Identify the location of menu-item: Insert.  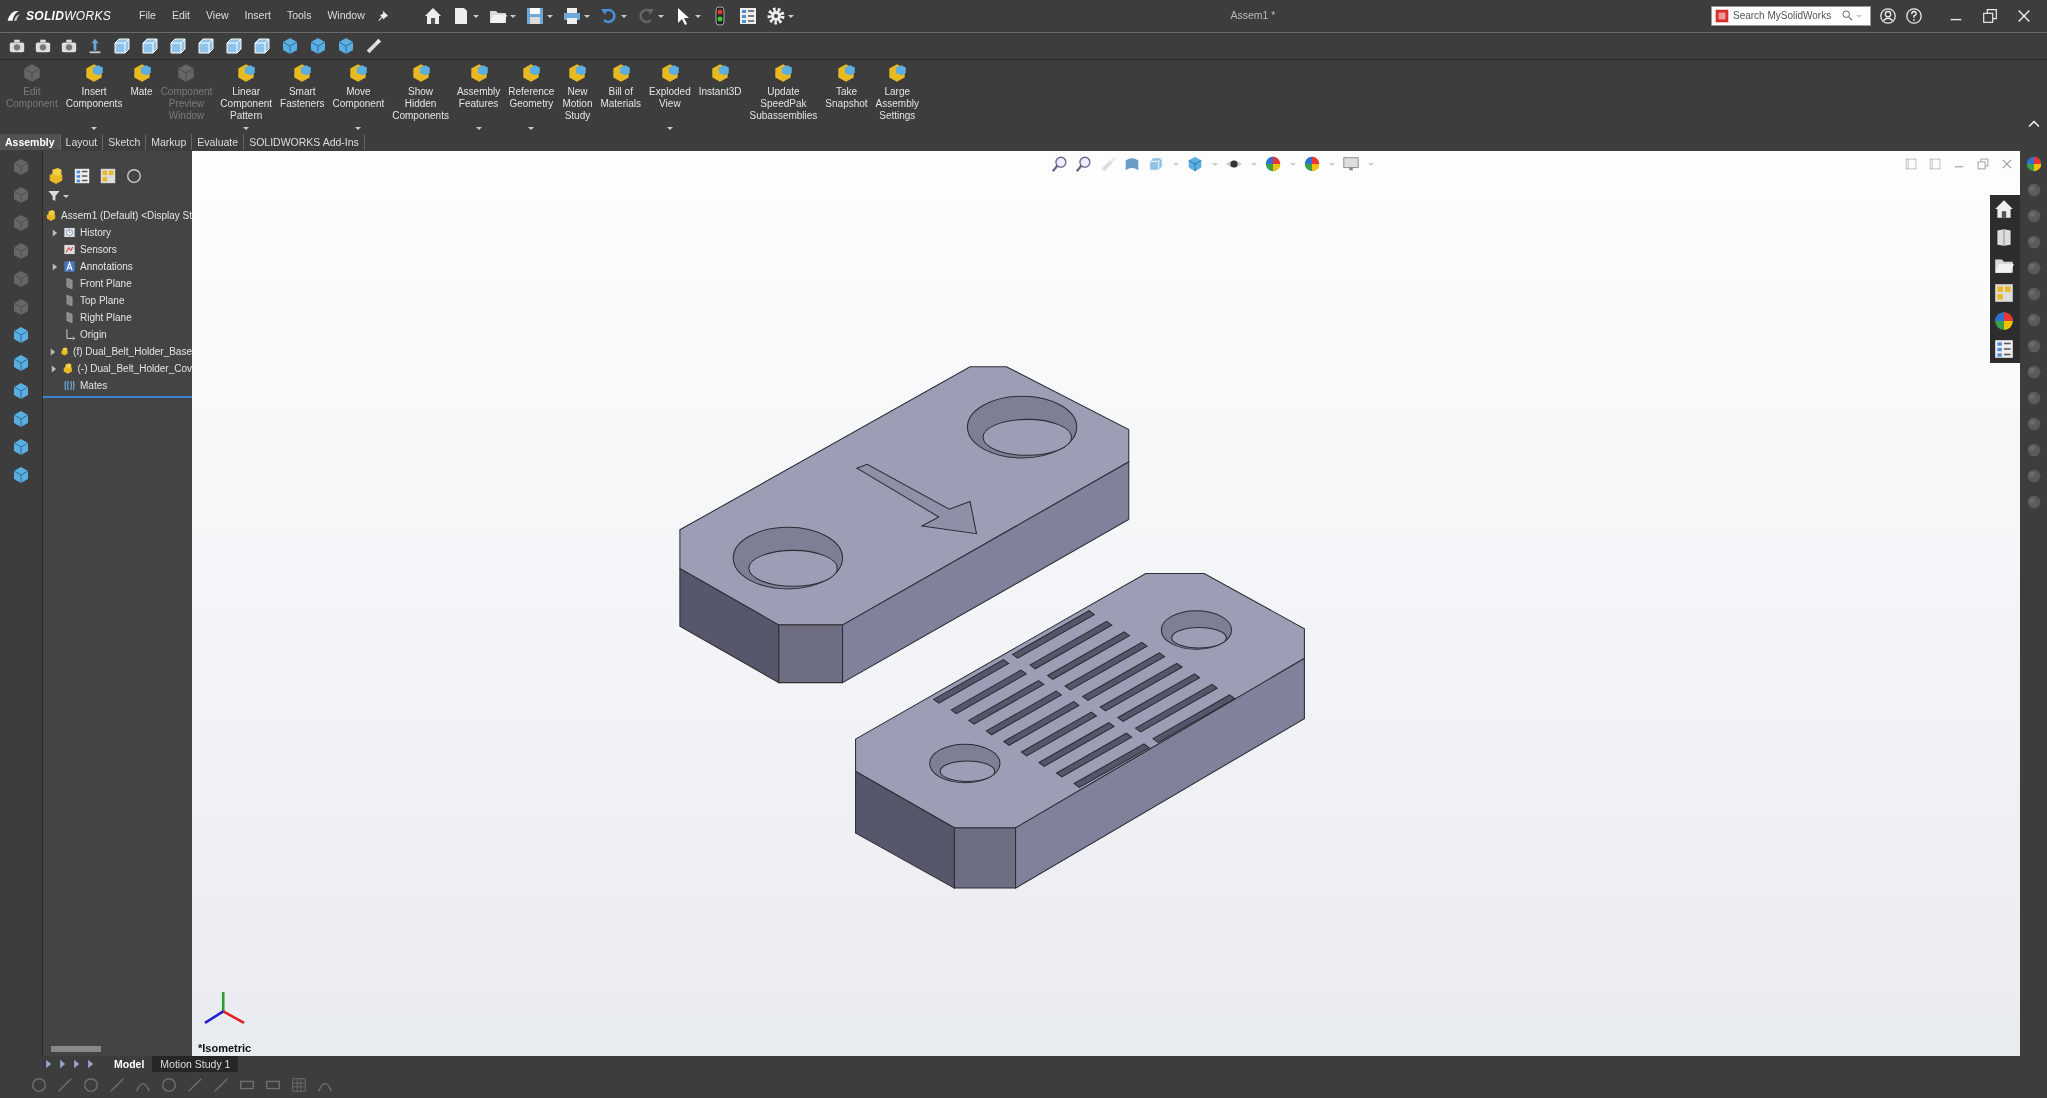
(257, 15).